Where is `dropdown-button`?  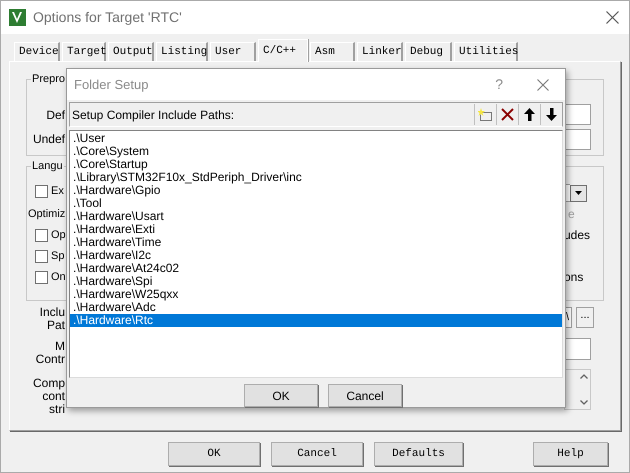
dropdown-button is located at coordinates (578, 193).